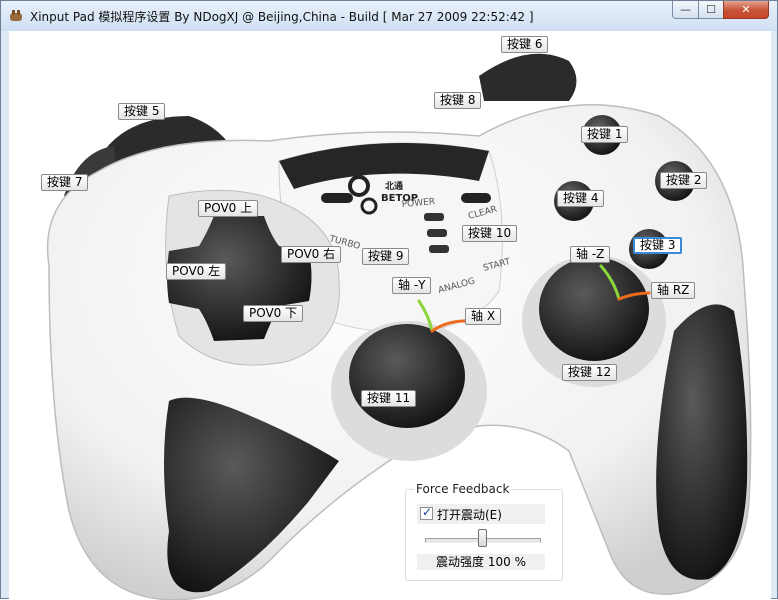 The image size is (778, 600). What do you see at coordinates (458, 100) in the screenshot?
I see `button-8-label: 按键 8` at bounding box center [458, 100].